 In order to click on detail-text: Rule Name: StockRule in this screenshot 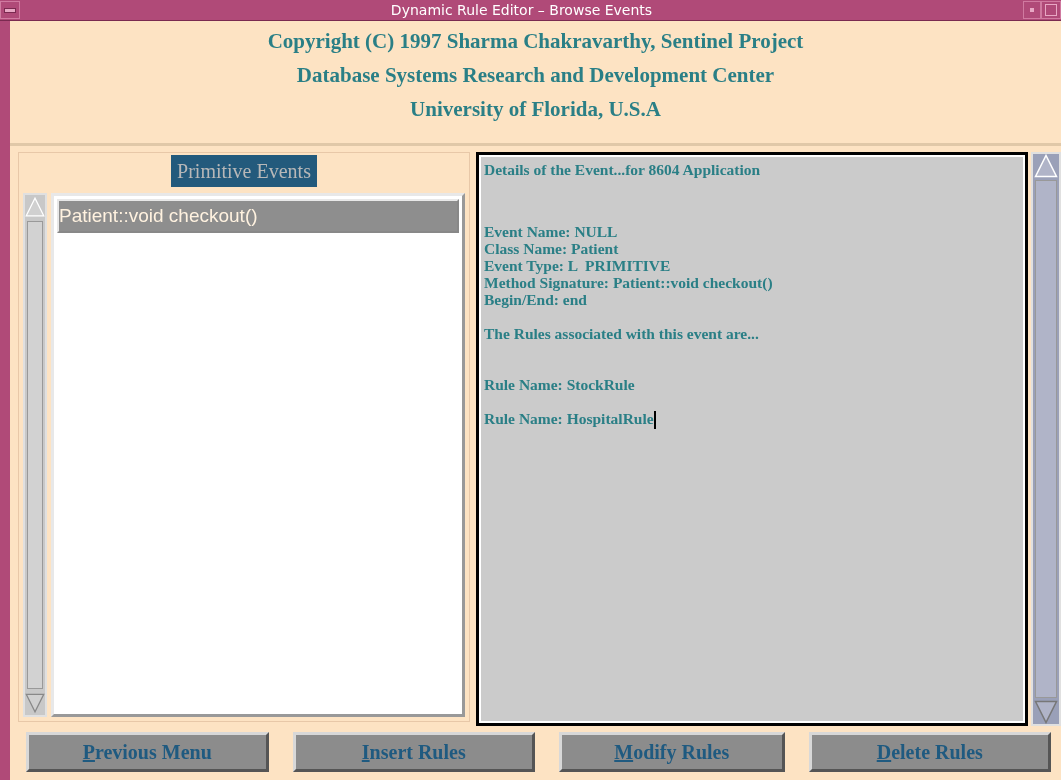, I will do `click(560, 384)`.